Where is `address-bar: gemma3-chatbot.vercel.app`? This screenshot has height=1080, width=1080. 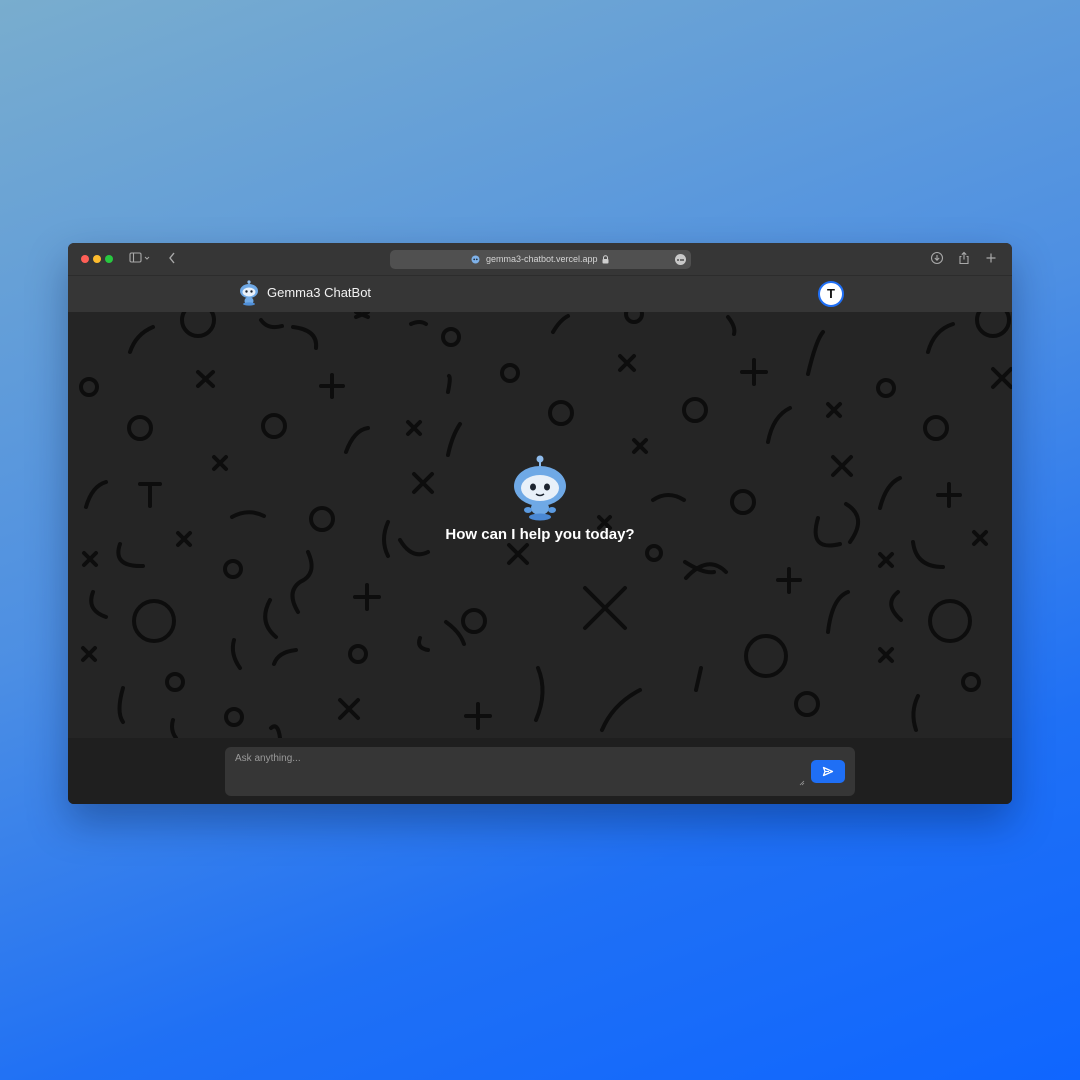
address-bar: gemma3-chatbot.vercel.app is located at coordinates (540, 259).